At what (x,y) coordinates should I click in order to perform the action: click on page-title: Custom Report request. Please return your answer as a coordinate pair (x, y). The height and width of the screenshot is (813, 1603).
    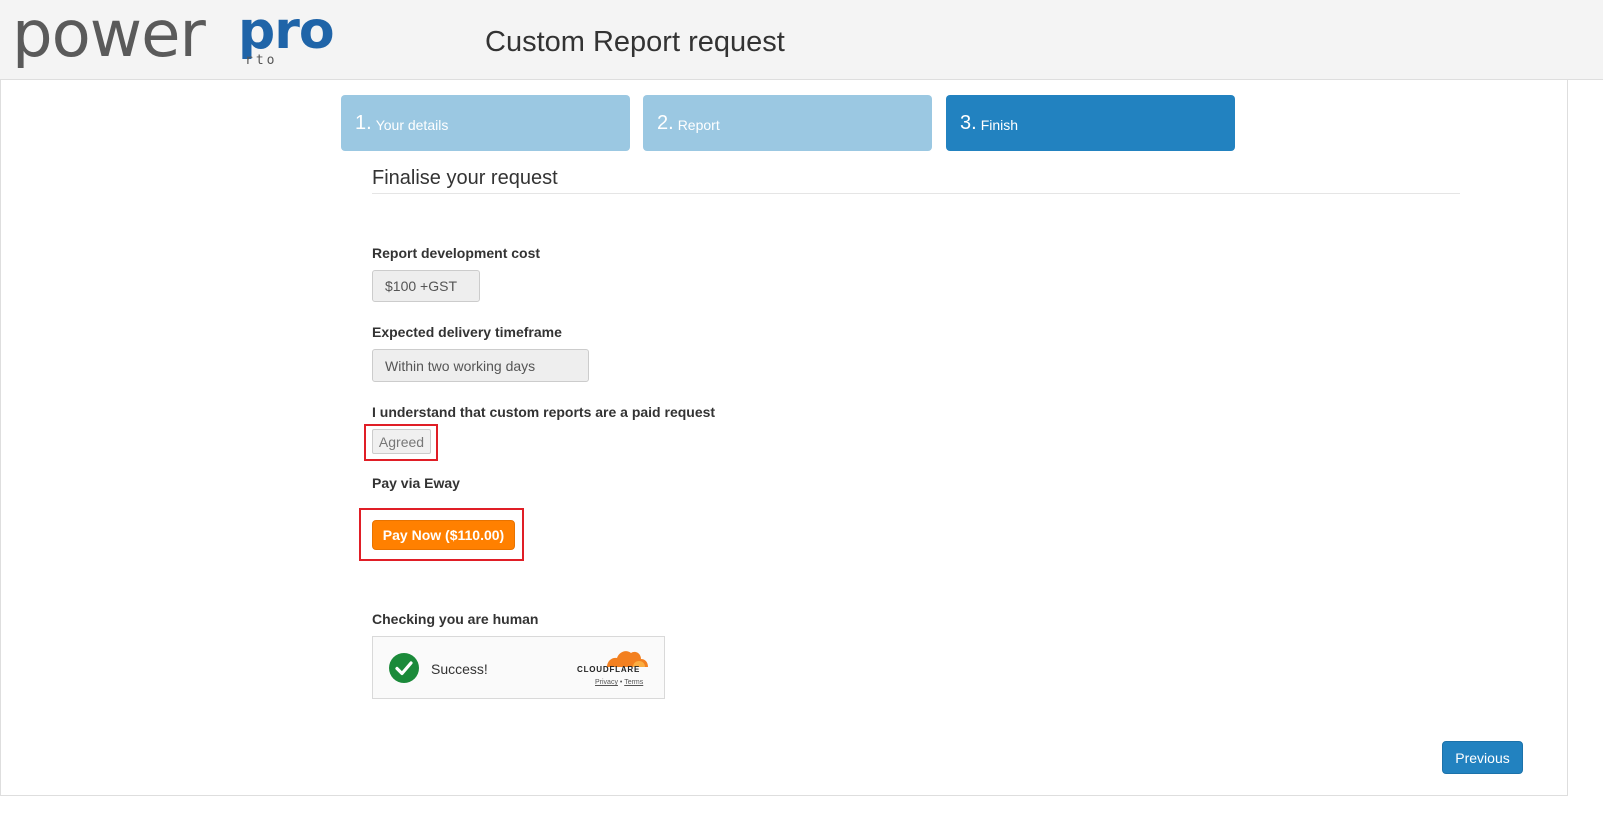
    Looking at the image, I should click on (635, 42).